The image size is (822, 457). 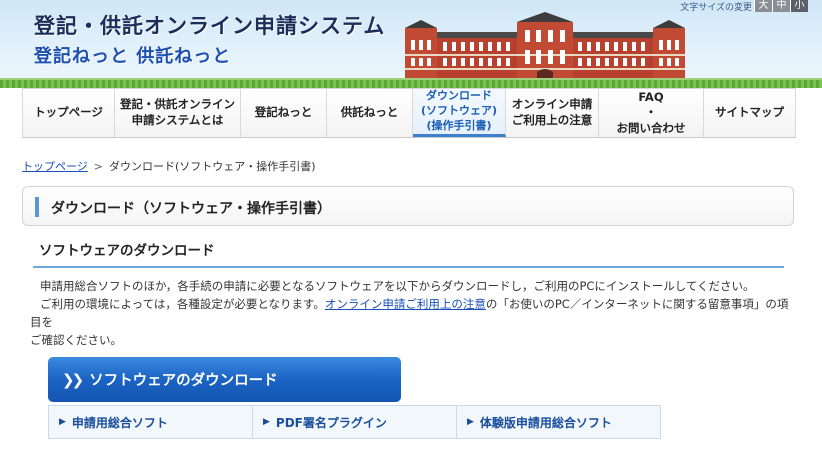 What do you see at coordinates (408, 254) in the screenshot?
I see `section-heading: ソフトウェアのダウンロード` at bounding box center [408, 254].